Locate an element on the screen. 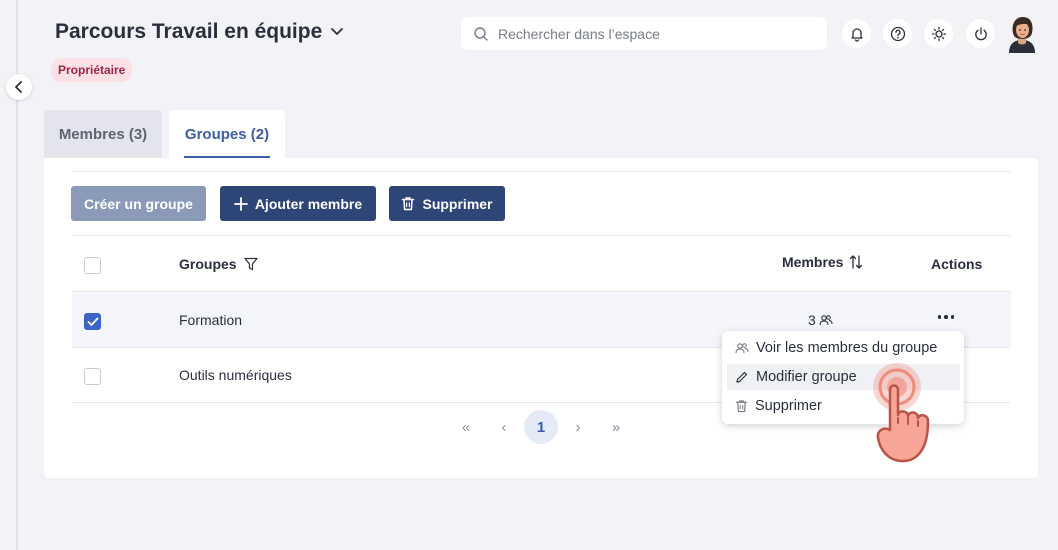 The image size is (1058, 550). group-name: Formation is located at coordinates (210, 320).